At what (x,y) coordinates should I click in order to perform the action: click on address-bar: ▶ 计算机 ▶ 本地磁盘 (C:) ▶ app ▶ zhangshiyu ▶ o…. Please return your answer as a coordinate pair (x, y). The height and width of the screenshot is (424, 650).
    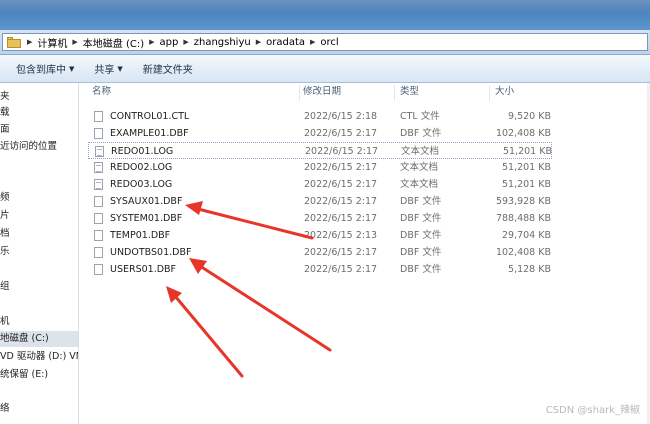
    Looking at the image, I should click on (325, 42).